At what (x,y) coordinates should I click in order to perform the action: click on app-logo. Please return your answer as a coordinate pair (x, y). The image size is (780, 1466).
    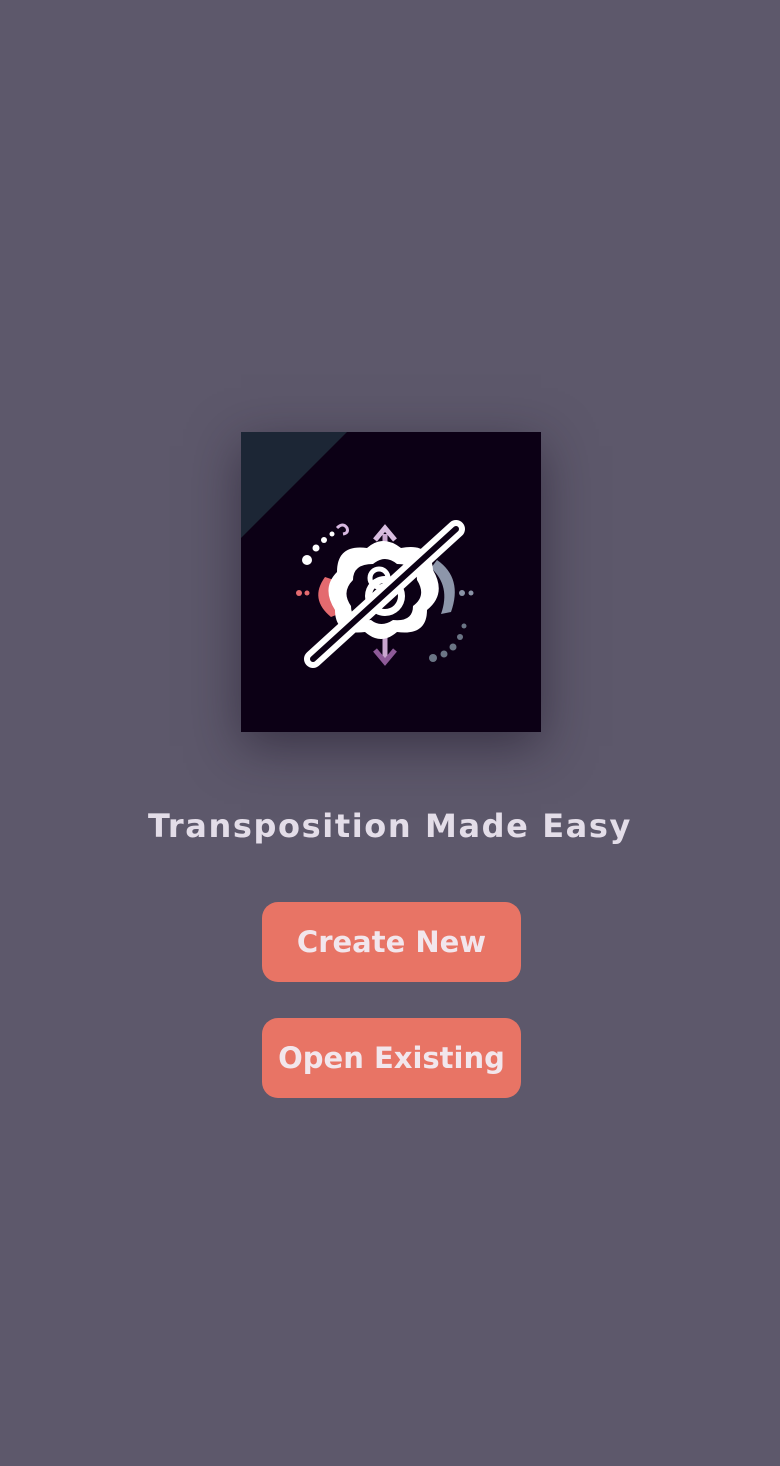
    Looking at the image, I should click on (391, 582).